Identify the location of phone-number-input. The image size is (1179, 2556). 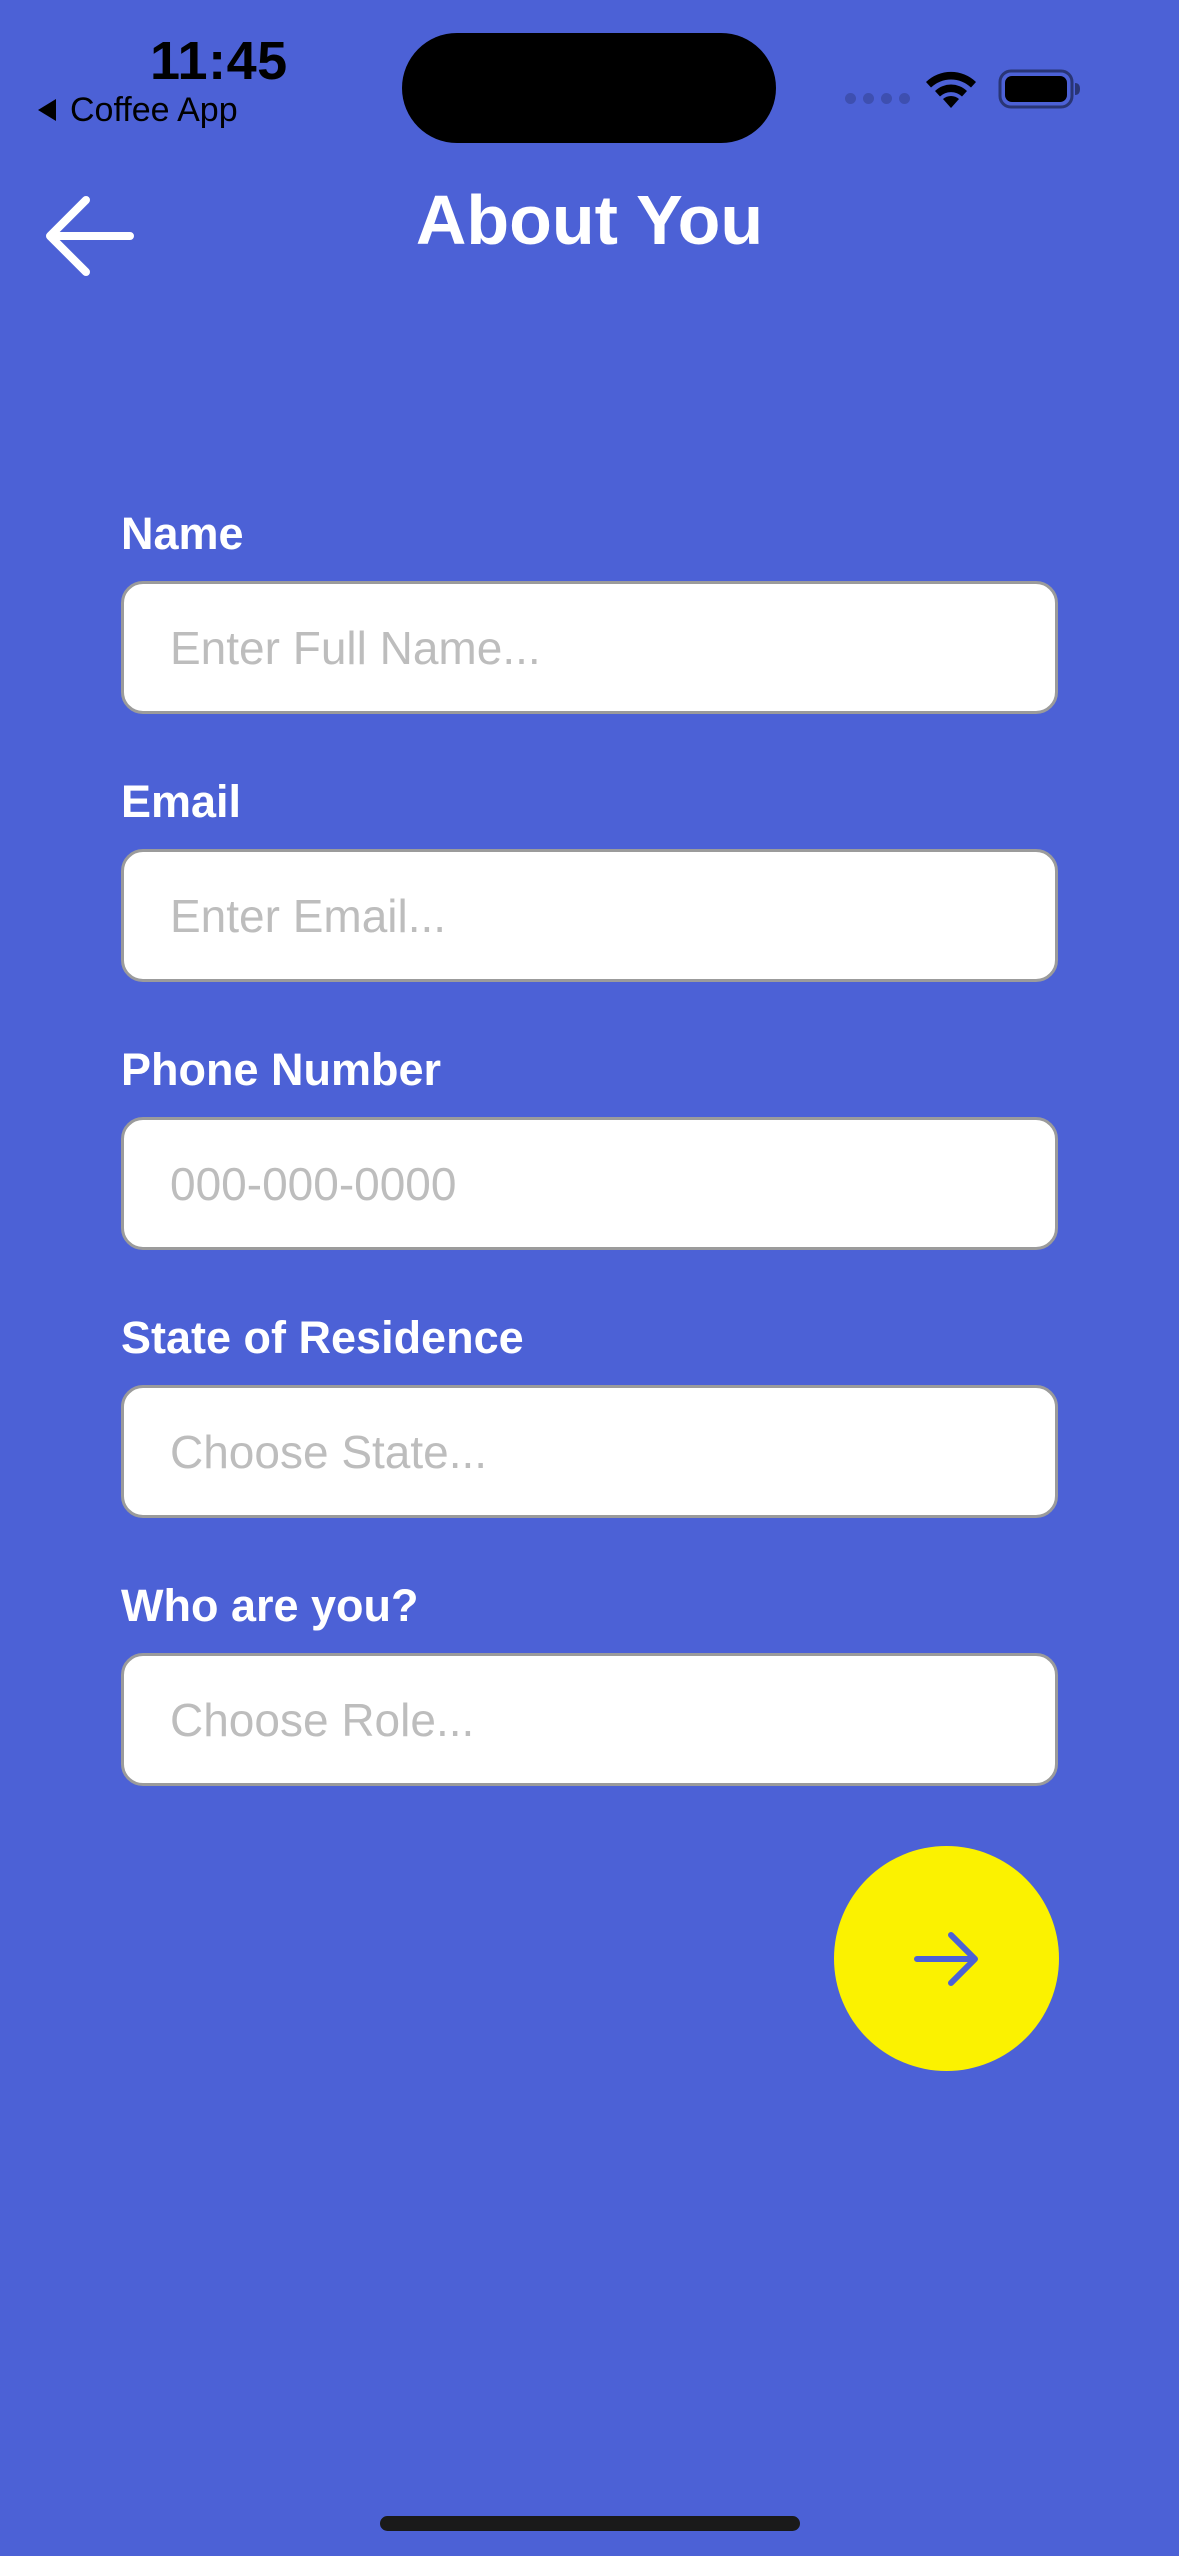
(589, 1183).